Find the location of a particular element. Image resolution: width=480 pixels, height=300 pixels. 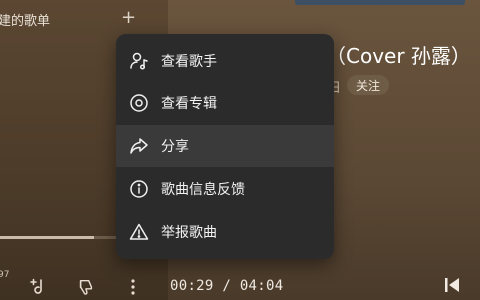

share-arrow-icon is located at coordinates (139, 146).